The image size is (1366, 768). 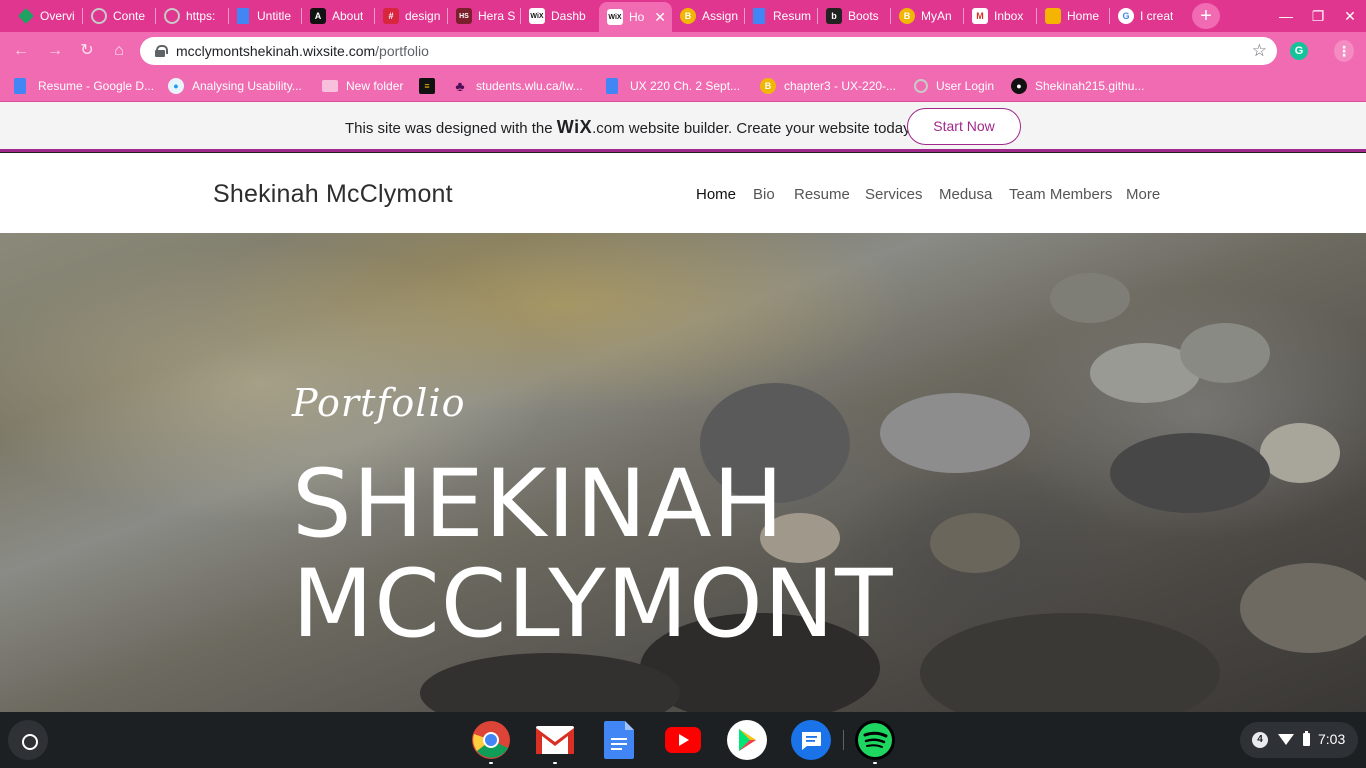 What do you see at coordinates (863, 16) in the screenshot?
I see `tab-label: Boots` at bounding box center [863, 16].